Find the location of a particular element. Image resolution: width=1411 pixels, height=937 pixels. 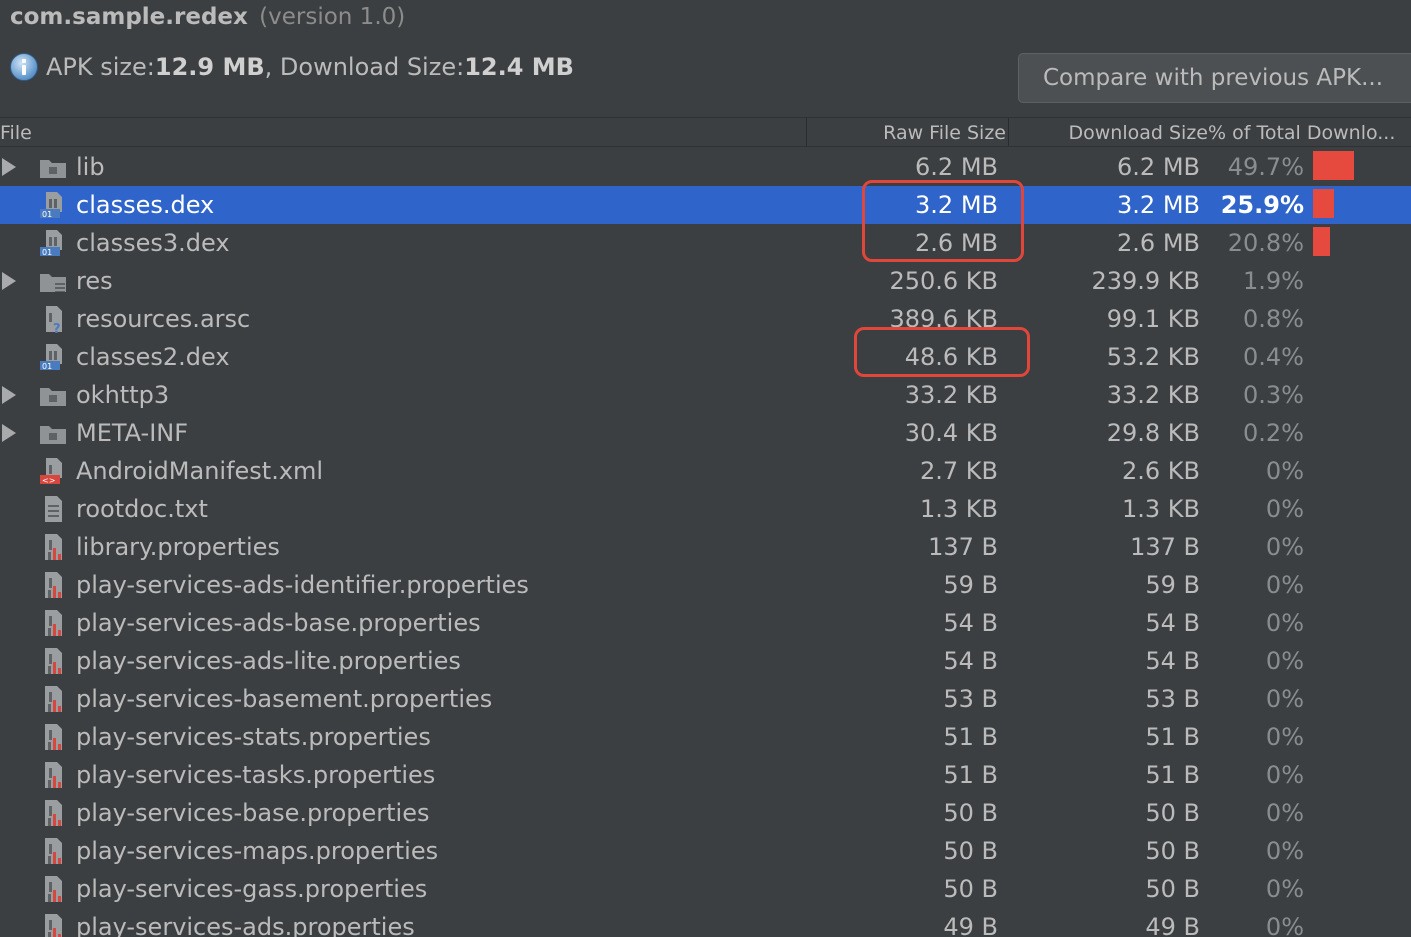

apk-title: com.sample.redex (version 1.0) is located at coordinates (207, 17).